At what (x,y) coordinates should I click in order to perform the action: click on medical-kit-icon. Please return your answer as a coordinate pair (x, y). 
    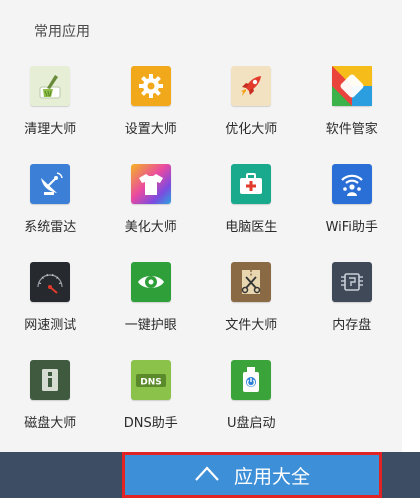
    Looking at the image, I should click on (251, 184).